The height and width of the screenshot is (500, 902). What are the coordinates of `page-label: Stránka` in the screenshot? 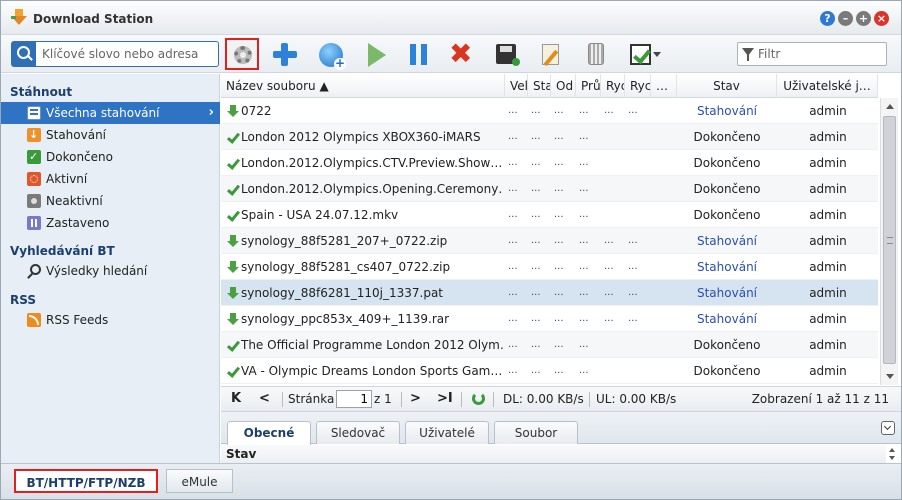 It's located at (311, 399).